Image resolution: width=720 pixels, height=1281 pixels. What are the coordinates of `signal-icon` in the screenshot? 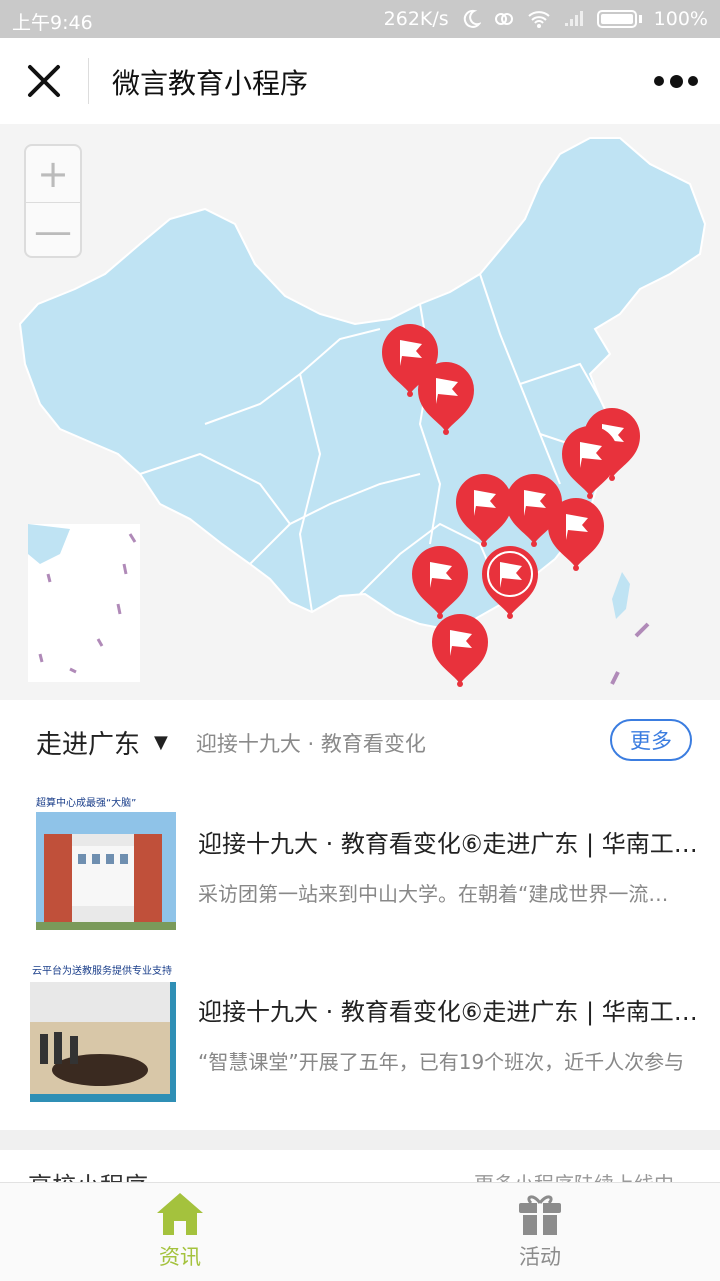 It's located at (573, 18).